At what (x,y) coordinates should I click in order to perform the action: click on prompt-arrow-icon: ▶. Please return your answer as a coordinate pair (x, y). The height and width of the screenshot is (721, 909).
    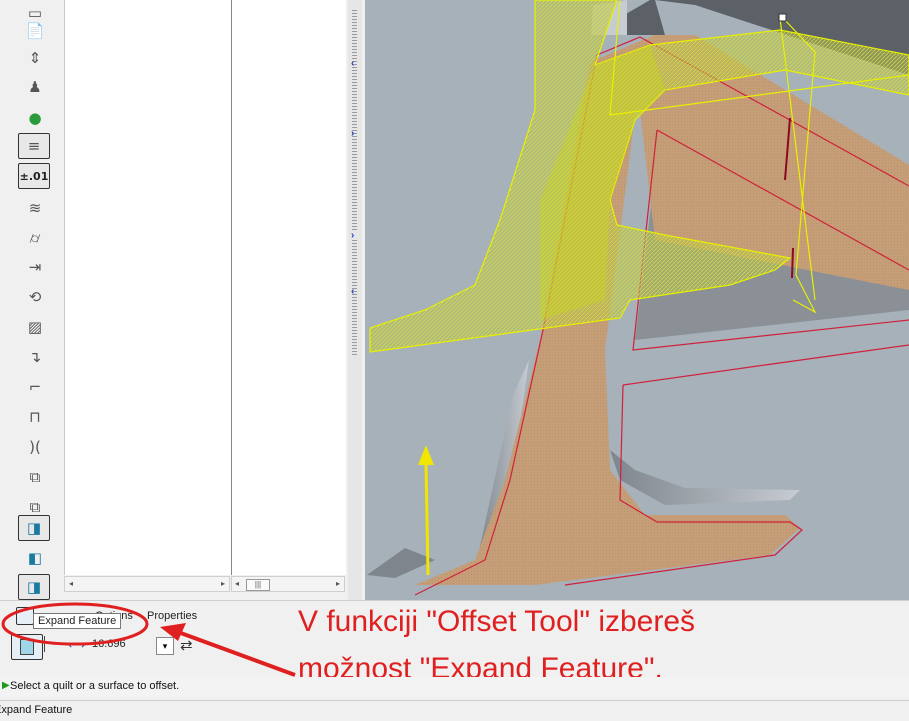
    Looking at the image, I should click on (6, 685).